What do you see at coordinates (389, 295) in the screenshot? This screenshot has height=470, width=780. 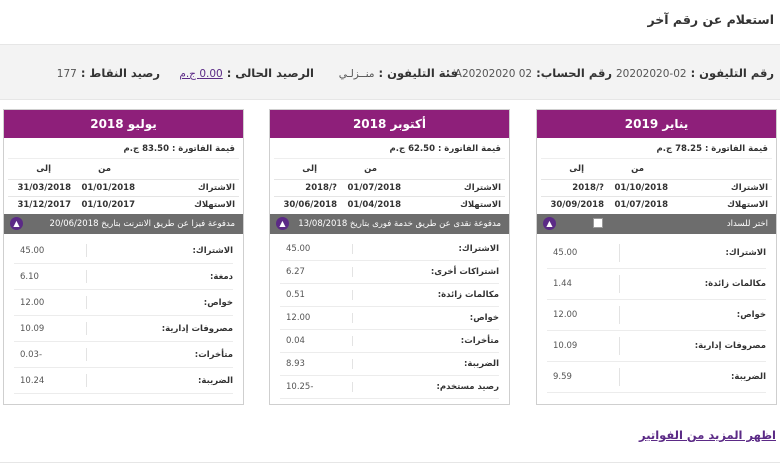 I see `bill-item: مكالمات زائدة: 0.51` at bounding box center [389, 295].